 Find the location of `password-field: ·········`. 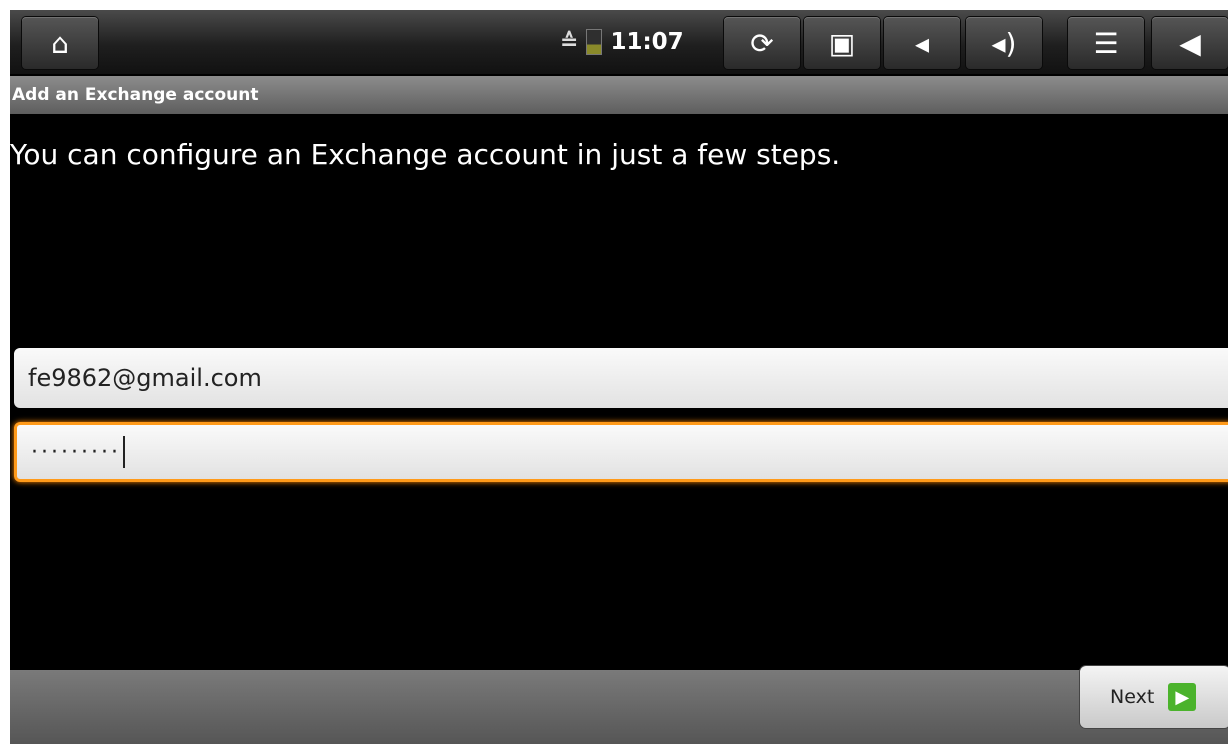

password-field: ········· is located at coordinates (621, 452).